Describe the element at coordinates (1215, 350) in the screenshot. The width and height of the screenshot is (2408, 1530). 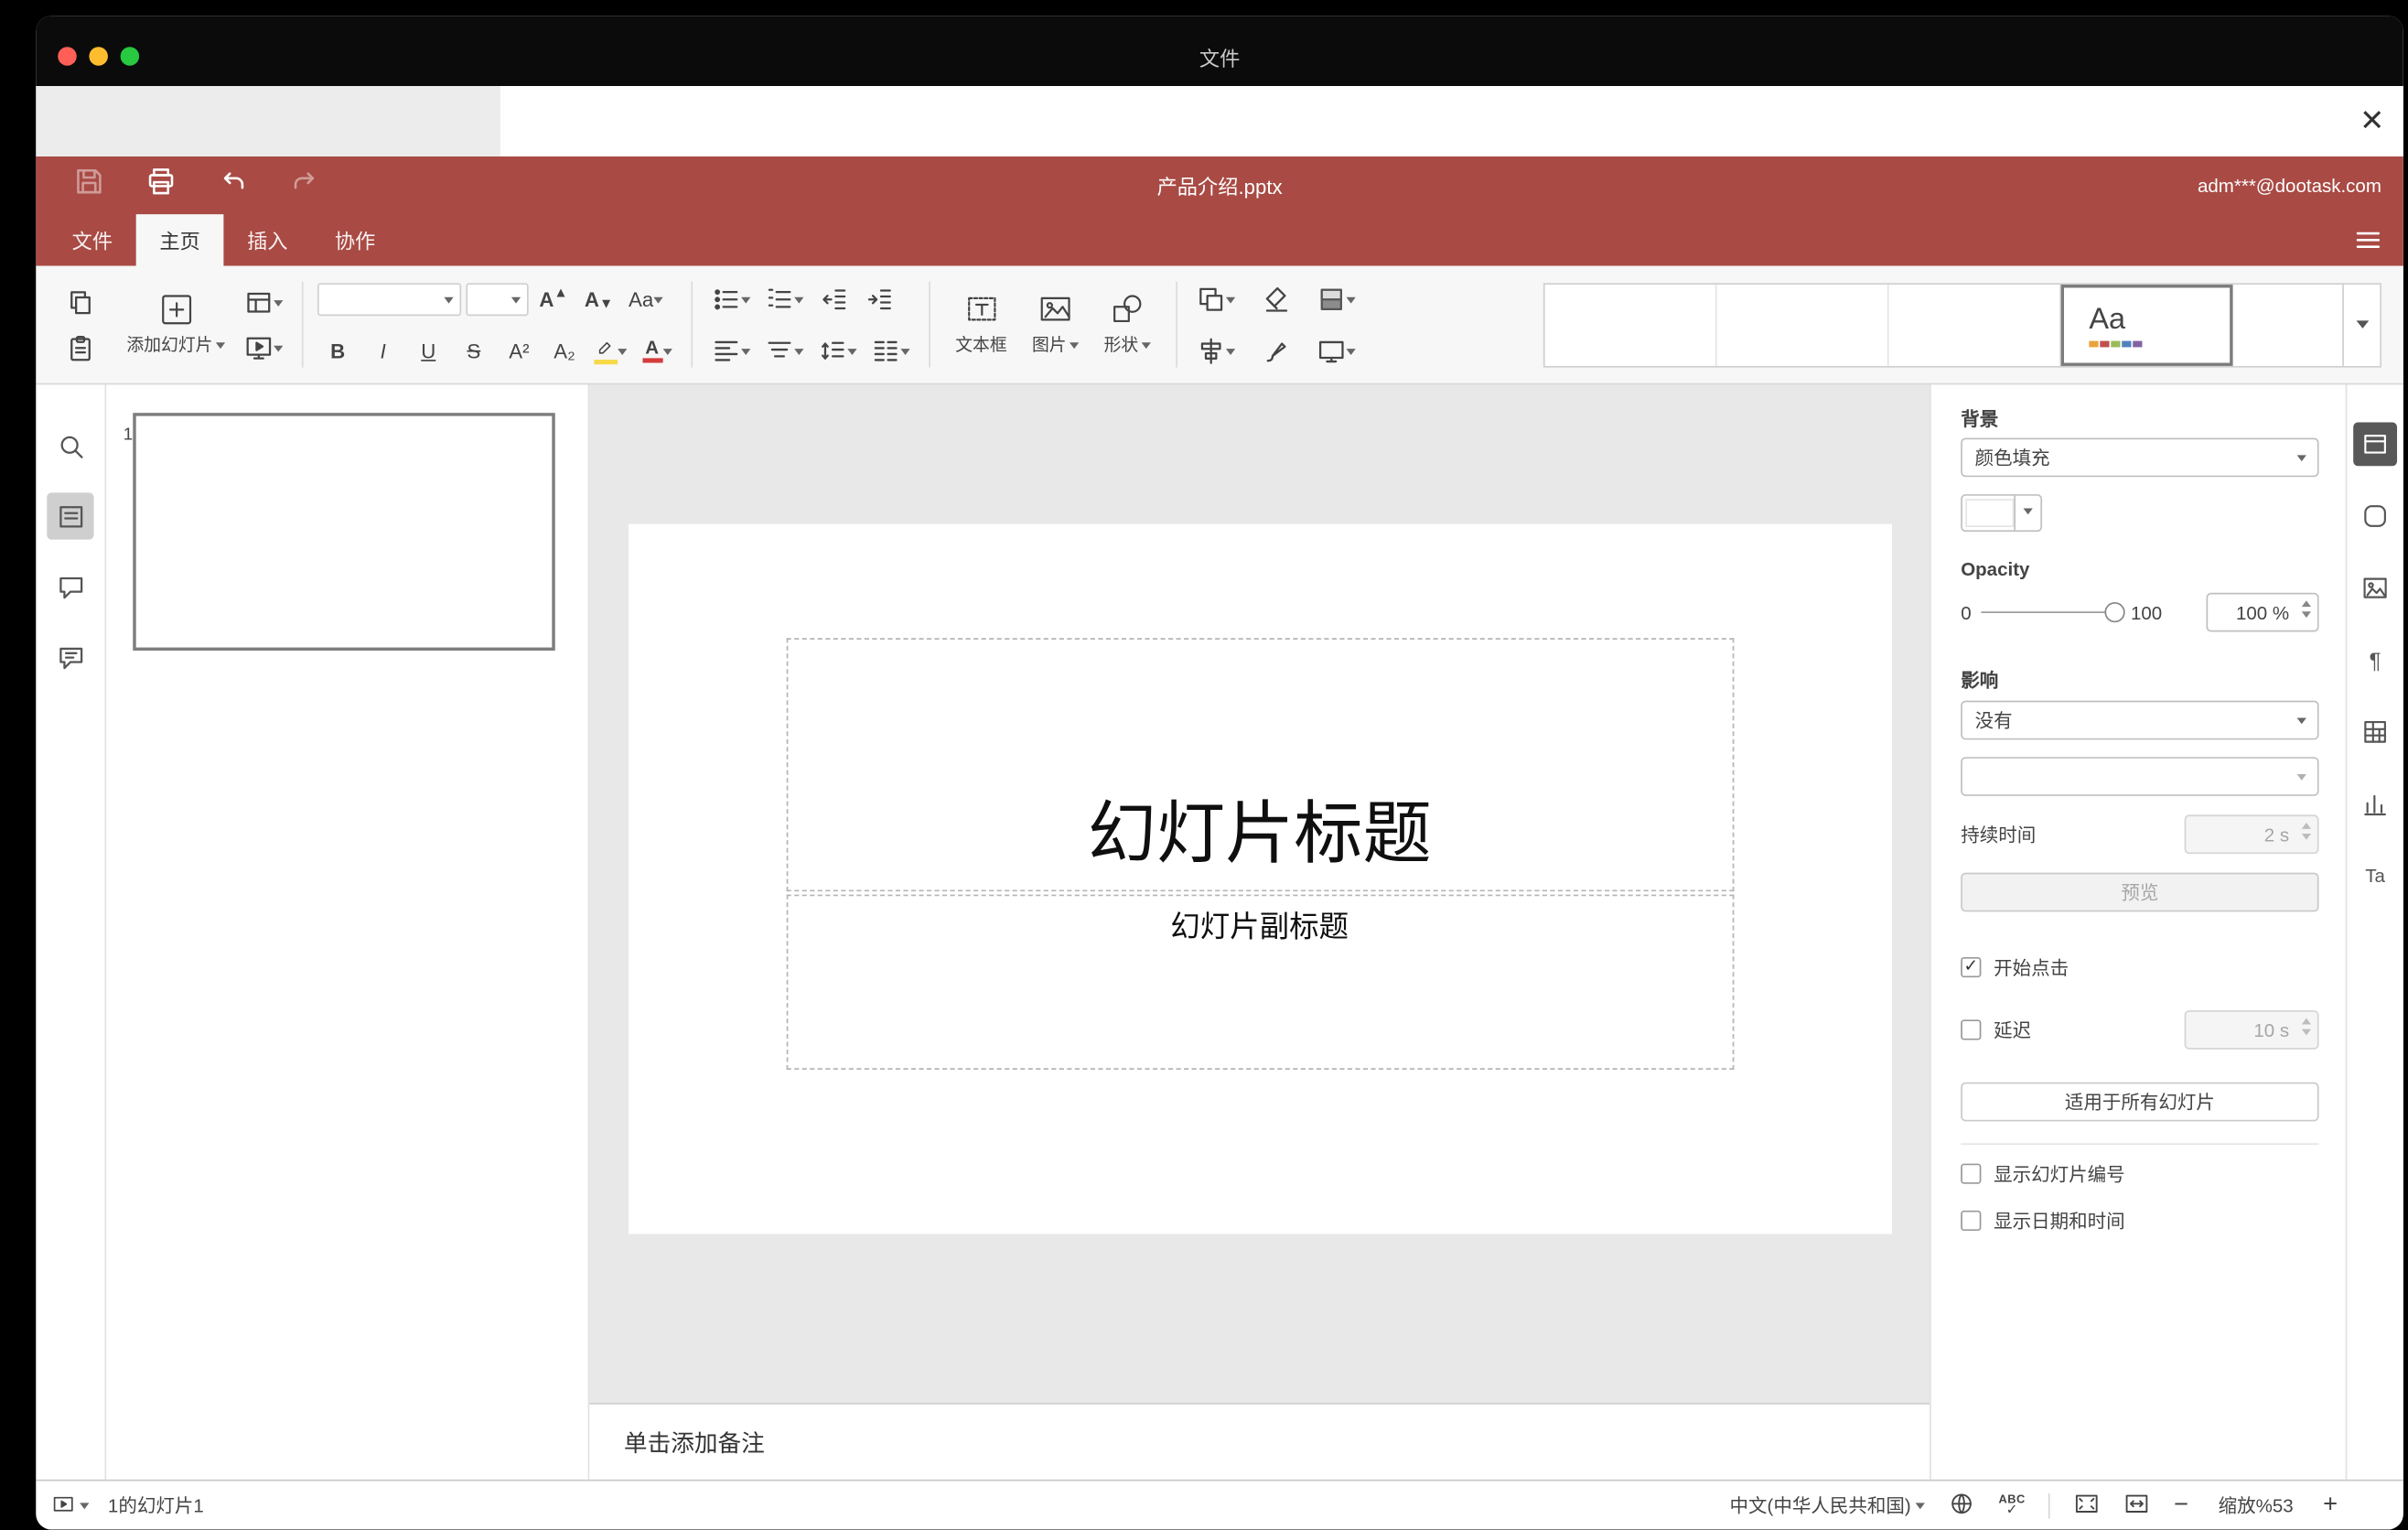
I see `align-objects-icon` at that location.